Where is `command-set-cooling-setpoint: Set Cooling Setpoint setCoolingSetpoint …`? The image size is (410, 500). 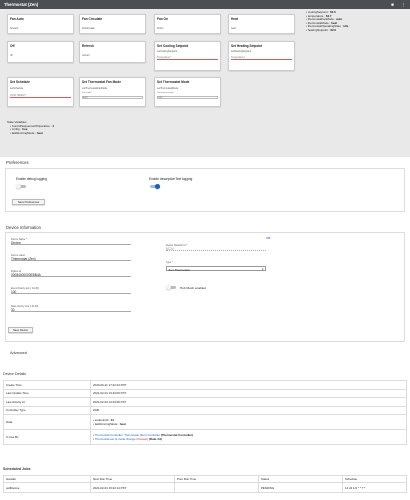 command-set-cooling-setpoint: Set Cooling Setpoint setCoolingSetpoint … is located at coordinates (187, 56).